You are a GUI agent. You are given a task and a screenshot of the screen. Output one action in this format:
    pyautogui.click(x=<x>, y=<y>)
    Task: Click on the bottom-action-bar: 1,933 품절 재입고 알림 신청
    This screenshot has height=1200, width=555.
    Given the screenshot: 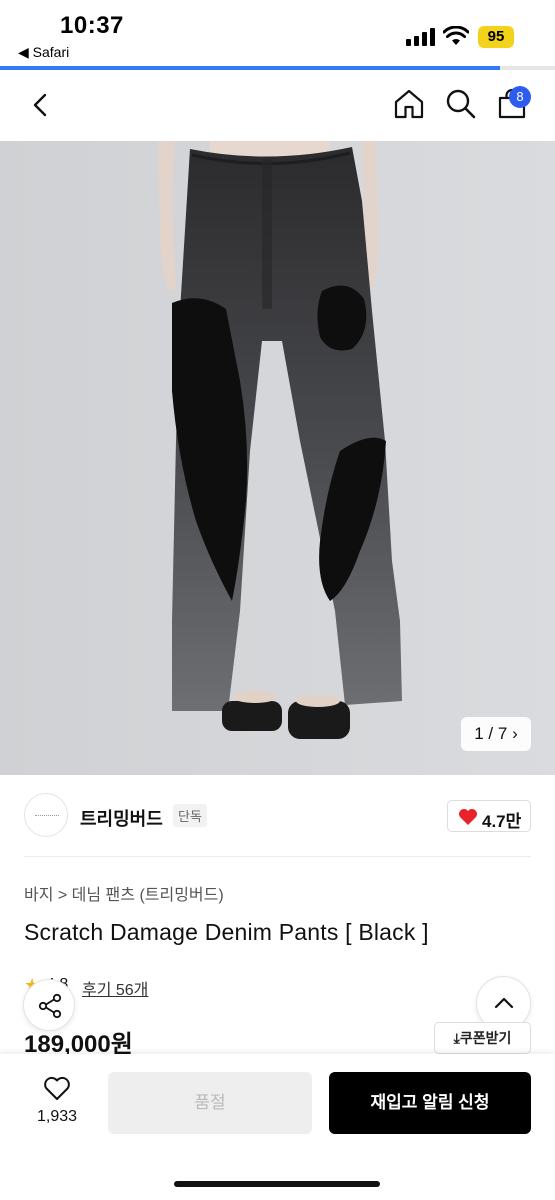 What is the action you would take?
    pyautogui.click(x=277, y=1127)
    